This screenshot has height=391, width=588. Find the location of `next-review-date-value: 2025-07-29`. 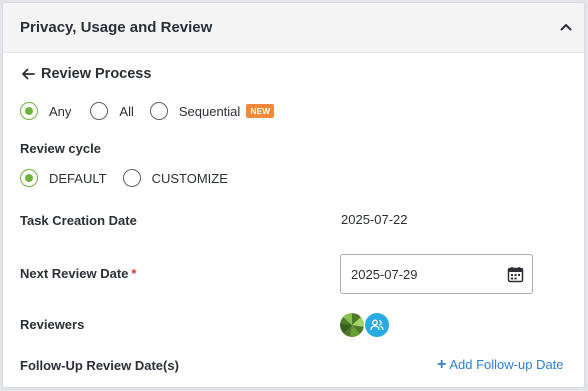

next-review-date-value: 2025-07-29 is located at coordinates (384, 274).